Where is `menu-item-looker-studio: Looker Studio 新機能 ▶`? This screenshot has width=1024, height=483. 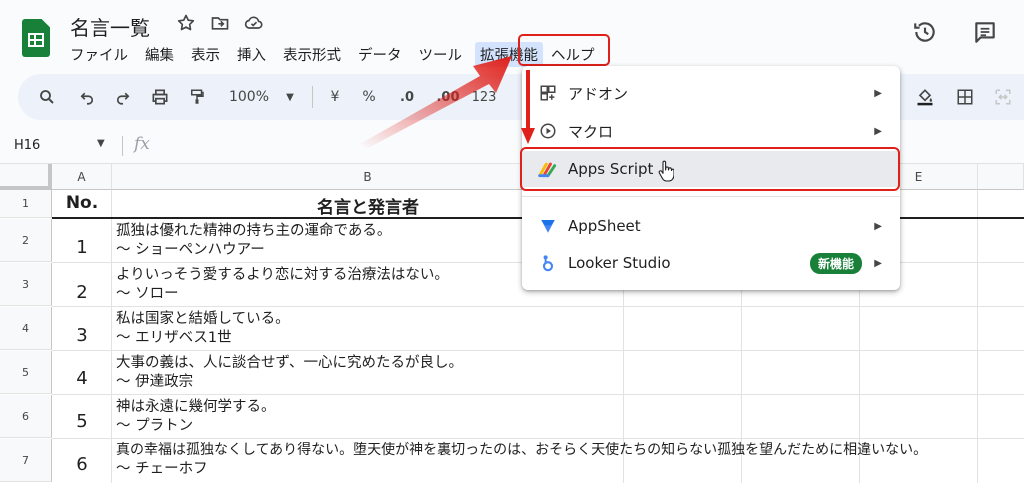 menu-item-looker-studio: Looker Studio 新機能 ▶ is located at coordinates (711, 263).